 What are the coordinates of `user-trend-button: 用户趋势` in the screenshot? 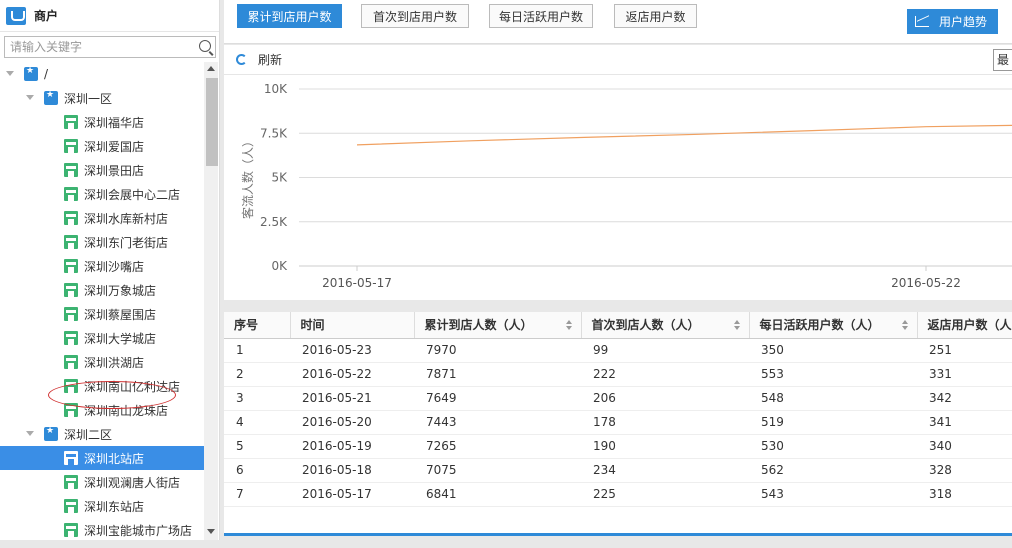 It's located at (952, 21).